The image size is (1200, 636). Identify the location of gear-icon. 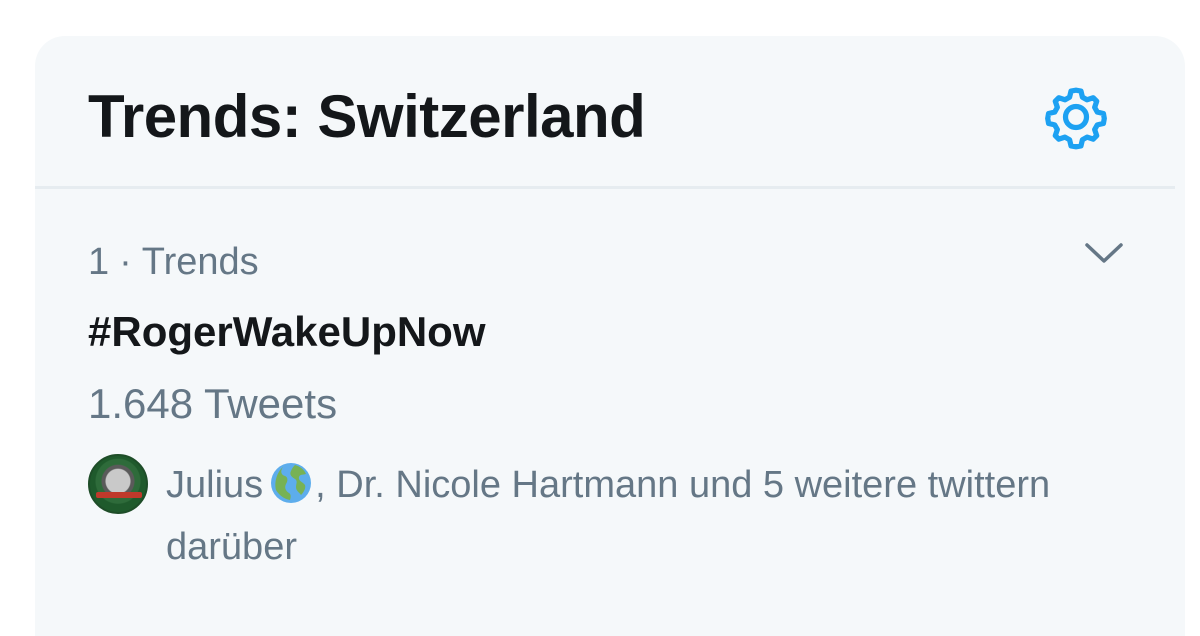
(1076, 118).